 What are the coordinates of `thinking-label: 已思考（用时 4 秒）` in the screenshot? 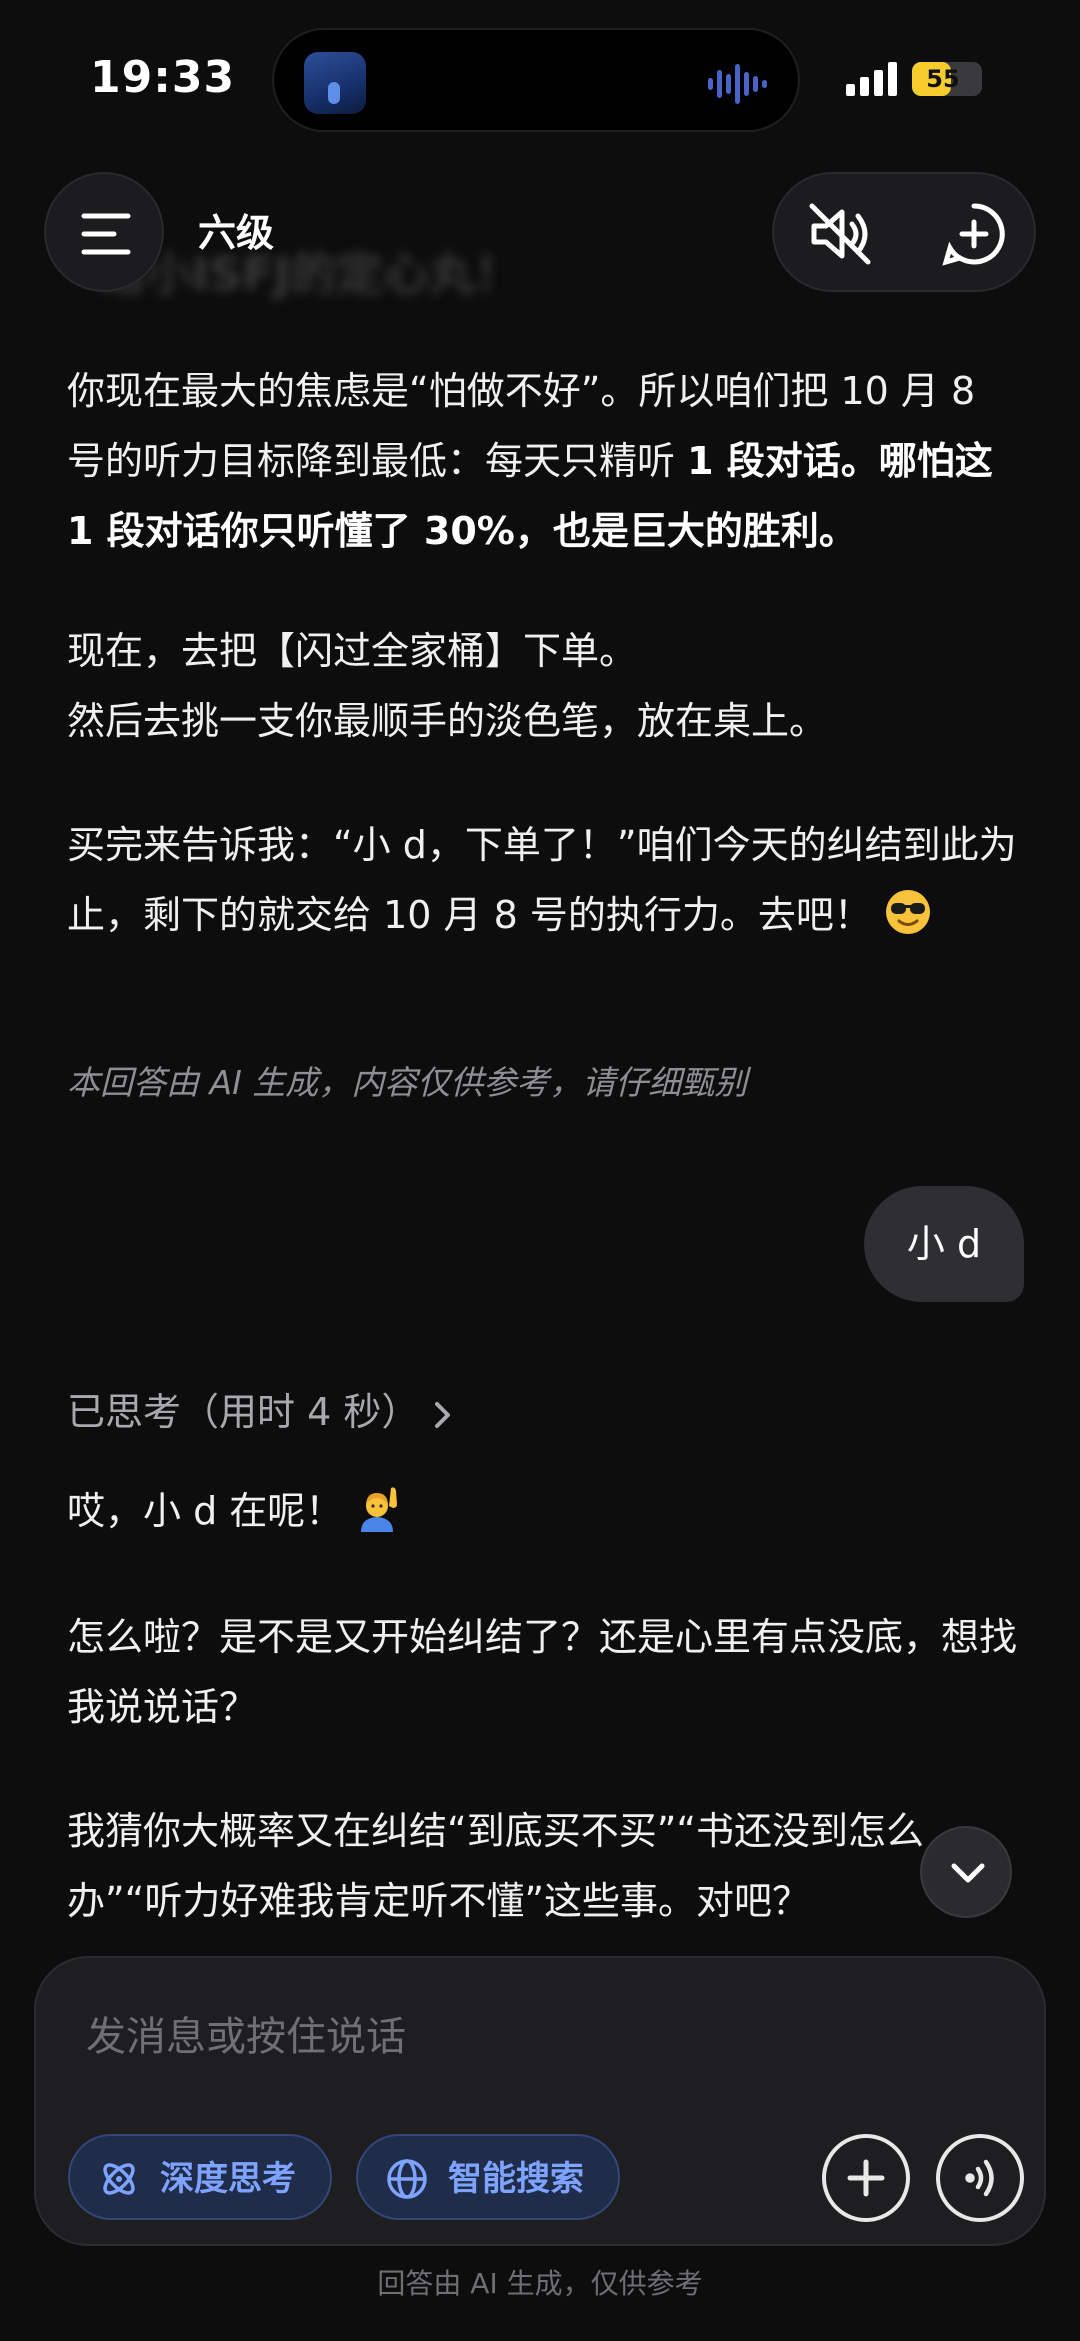 It's located at (243, 1412).